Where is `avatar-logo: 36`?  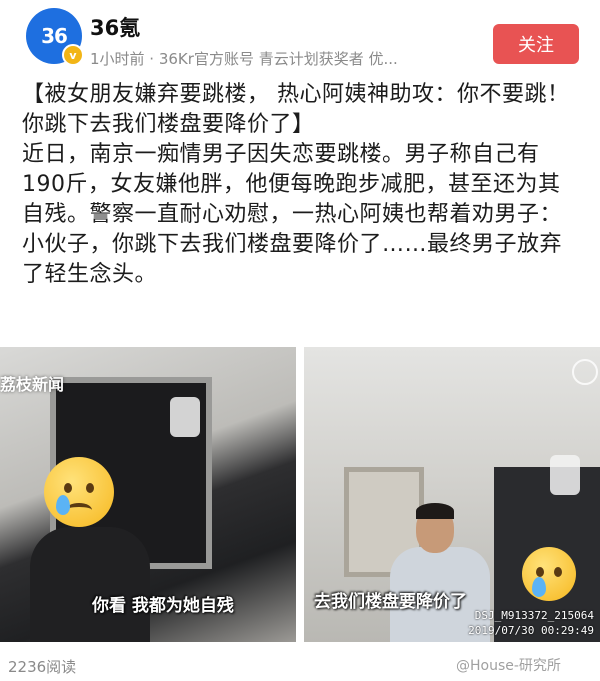 avatar-logo: 36 is located at coordinates (54, 36).